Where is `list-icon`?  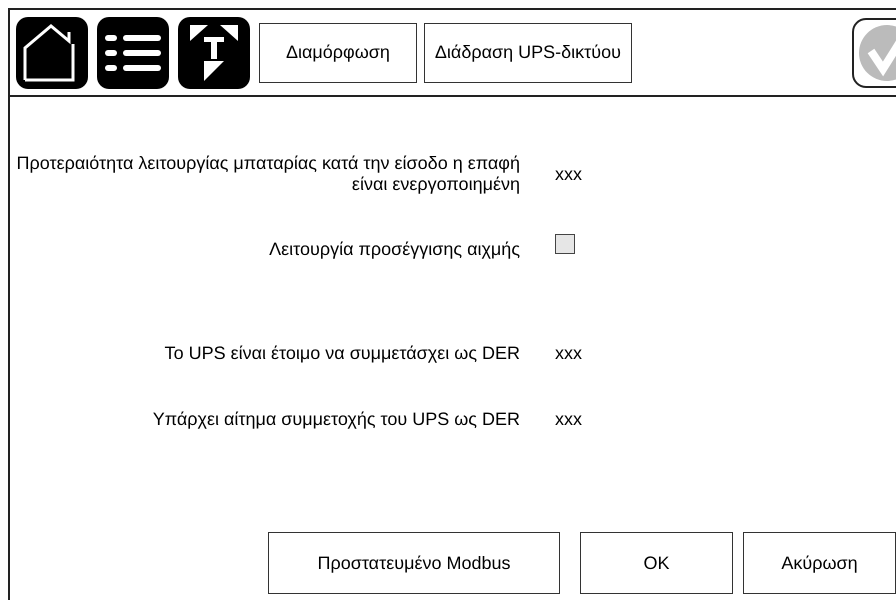
list-icon is located at coordinates (133, 52).